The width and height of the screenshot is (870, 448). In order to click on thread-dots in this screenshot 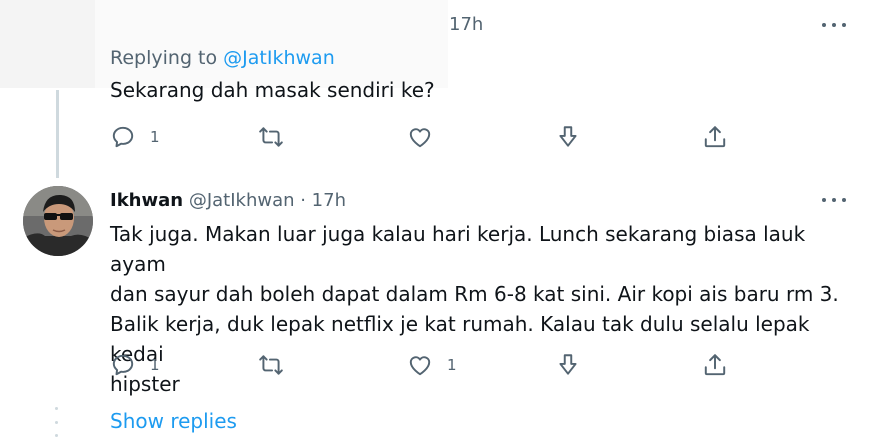, I will do `click(57, 422)`.